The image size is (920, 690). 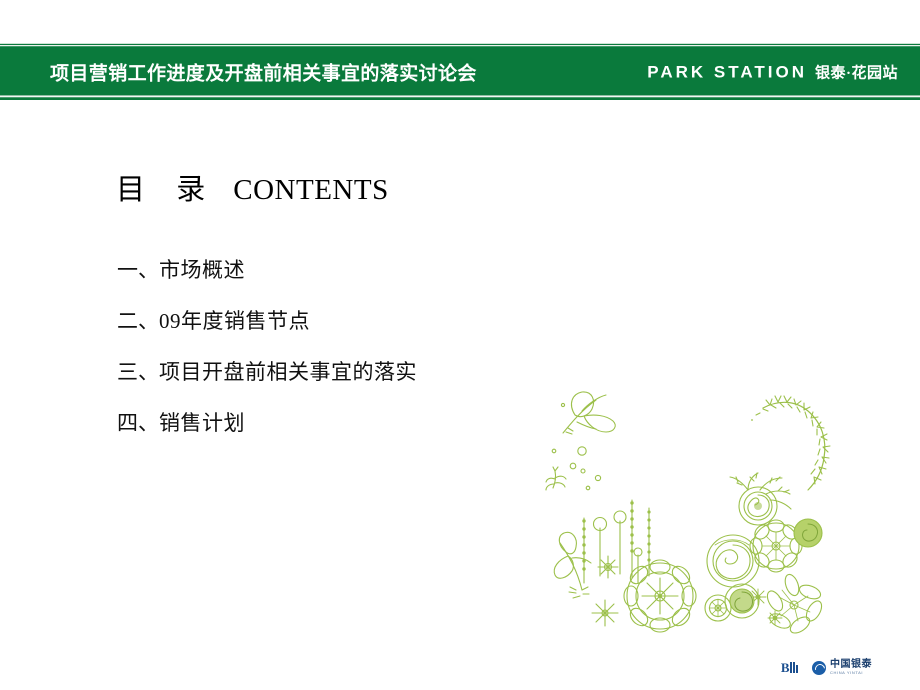 I want to click on list-item: 一、市场概述, so click(x=377, y=270).